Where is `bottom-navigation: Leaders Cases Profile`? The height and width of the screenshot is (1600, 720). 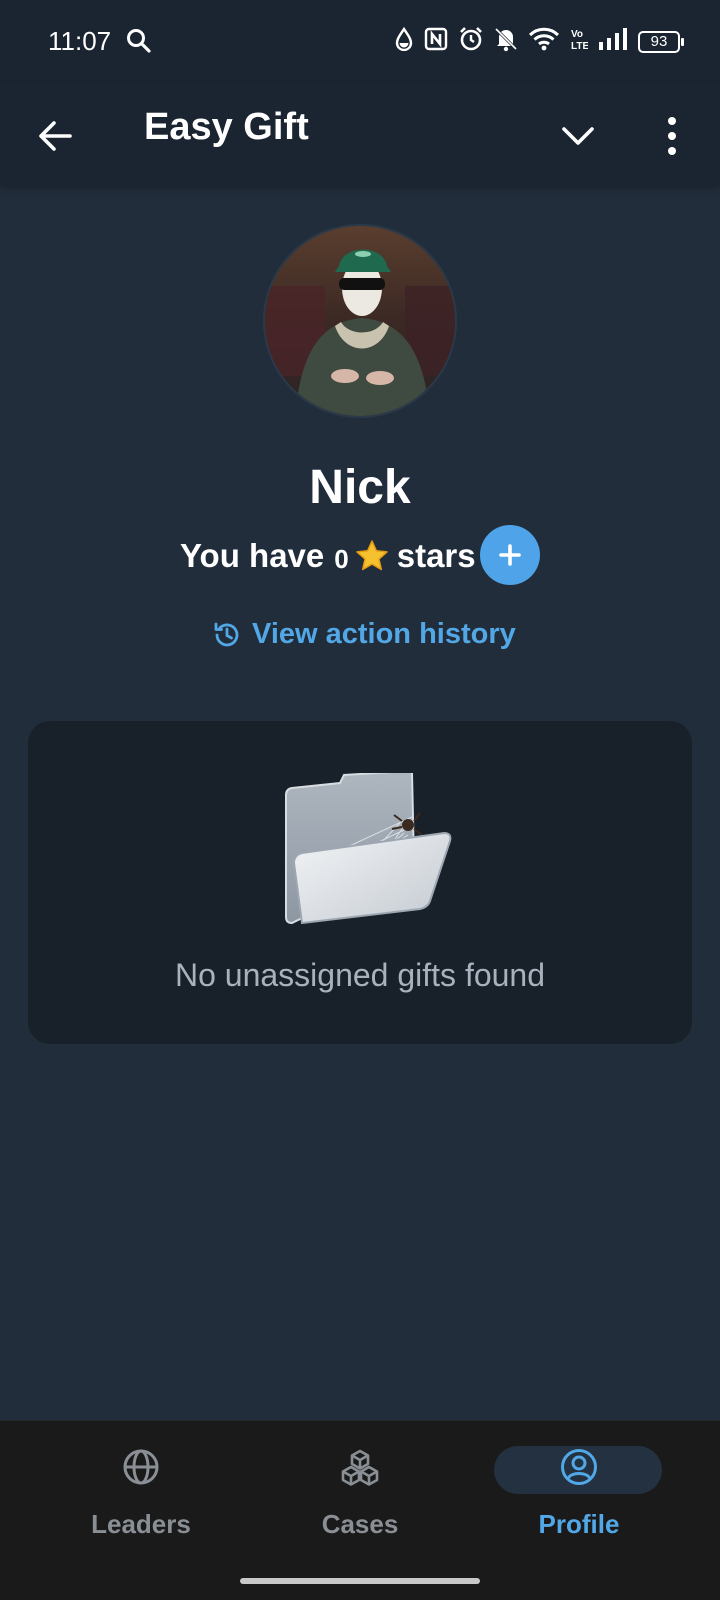
bottom-navigation: Leaders Cases Profile is located at coordinates (360, 1510).